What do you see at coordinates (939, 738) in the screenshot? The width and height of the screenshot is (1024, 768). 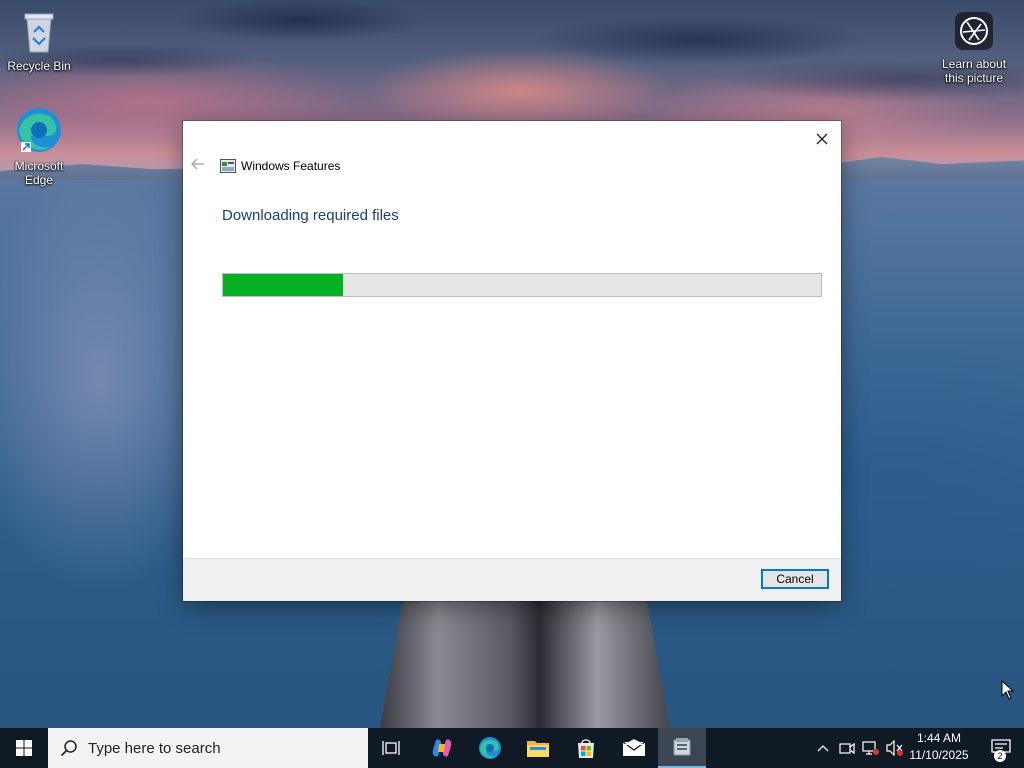 I see `clock-time: 1:44 AM` at bounding box center [939, 738].